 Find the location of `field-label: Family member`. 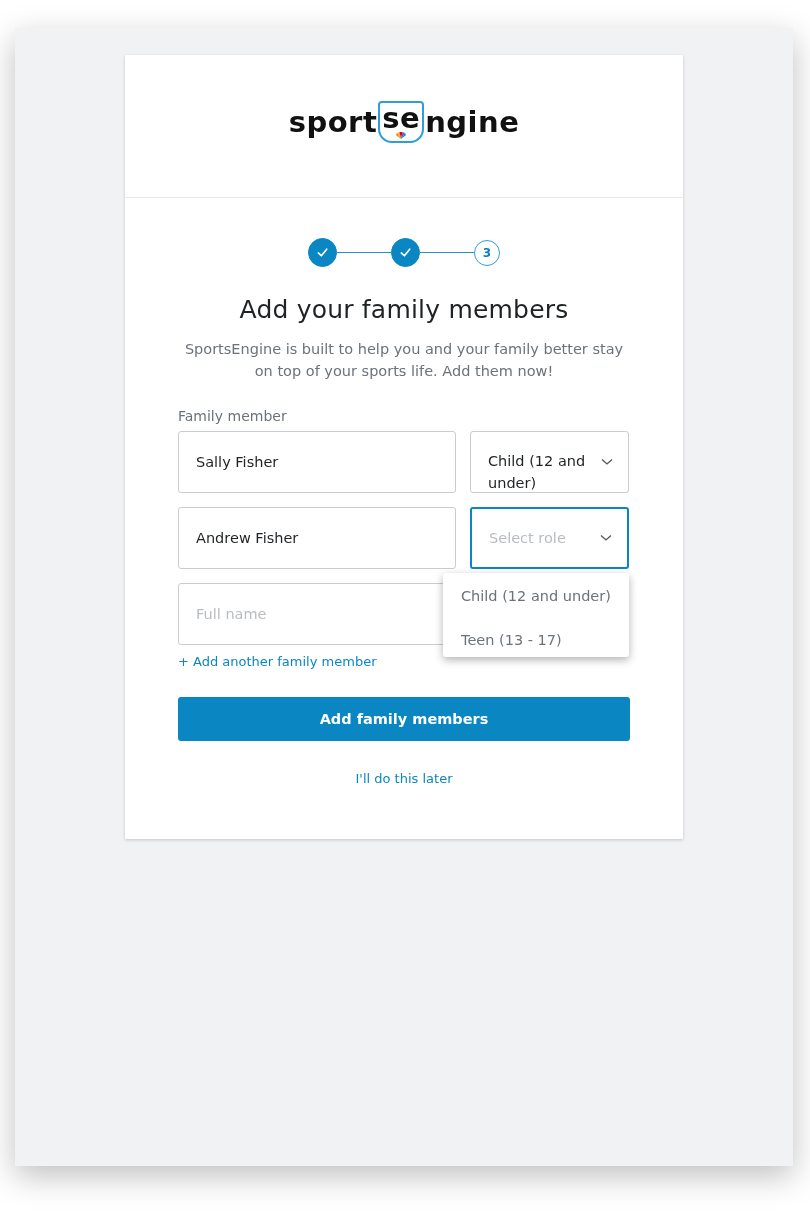

field-label: Family member is located at coordinates (233, 416).